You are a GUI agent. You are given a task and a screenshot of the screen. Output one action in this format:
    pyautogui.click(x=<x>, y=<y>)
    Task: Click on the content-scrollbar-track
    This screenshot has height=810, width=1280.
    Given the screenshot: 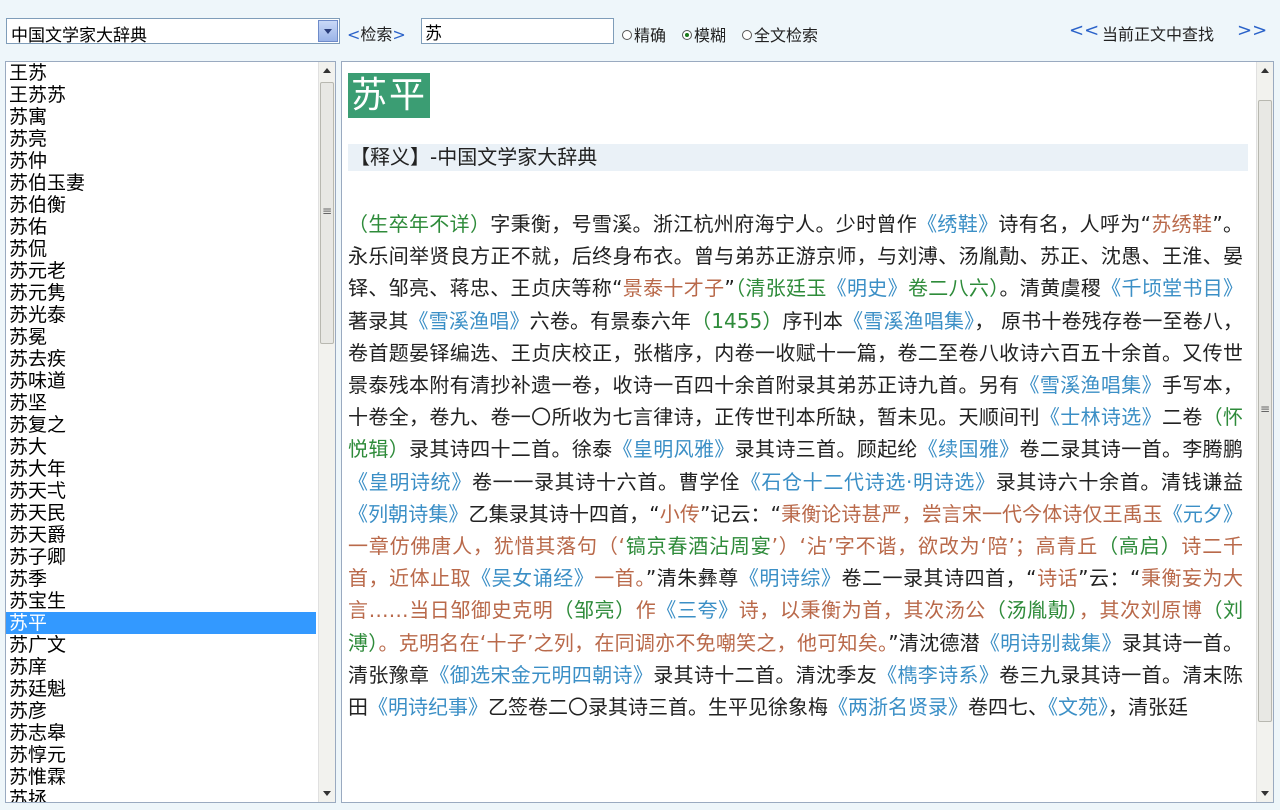 What is the action you would take?
    pyautogui.click(x=1265, y=432)
    